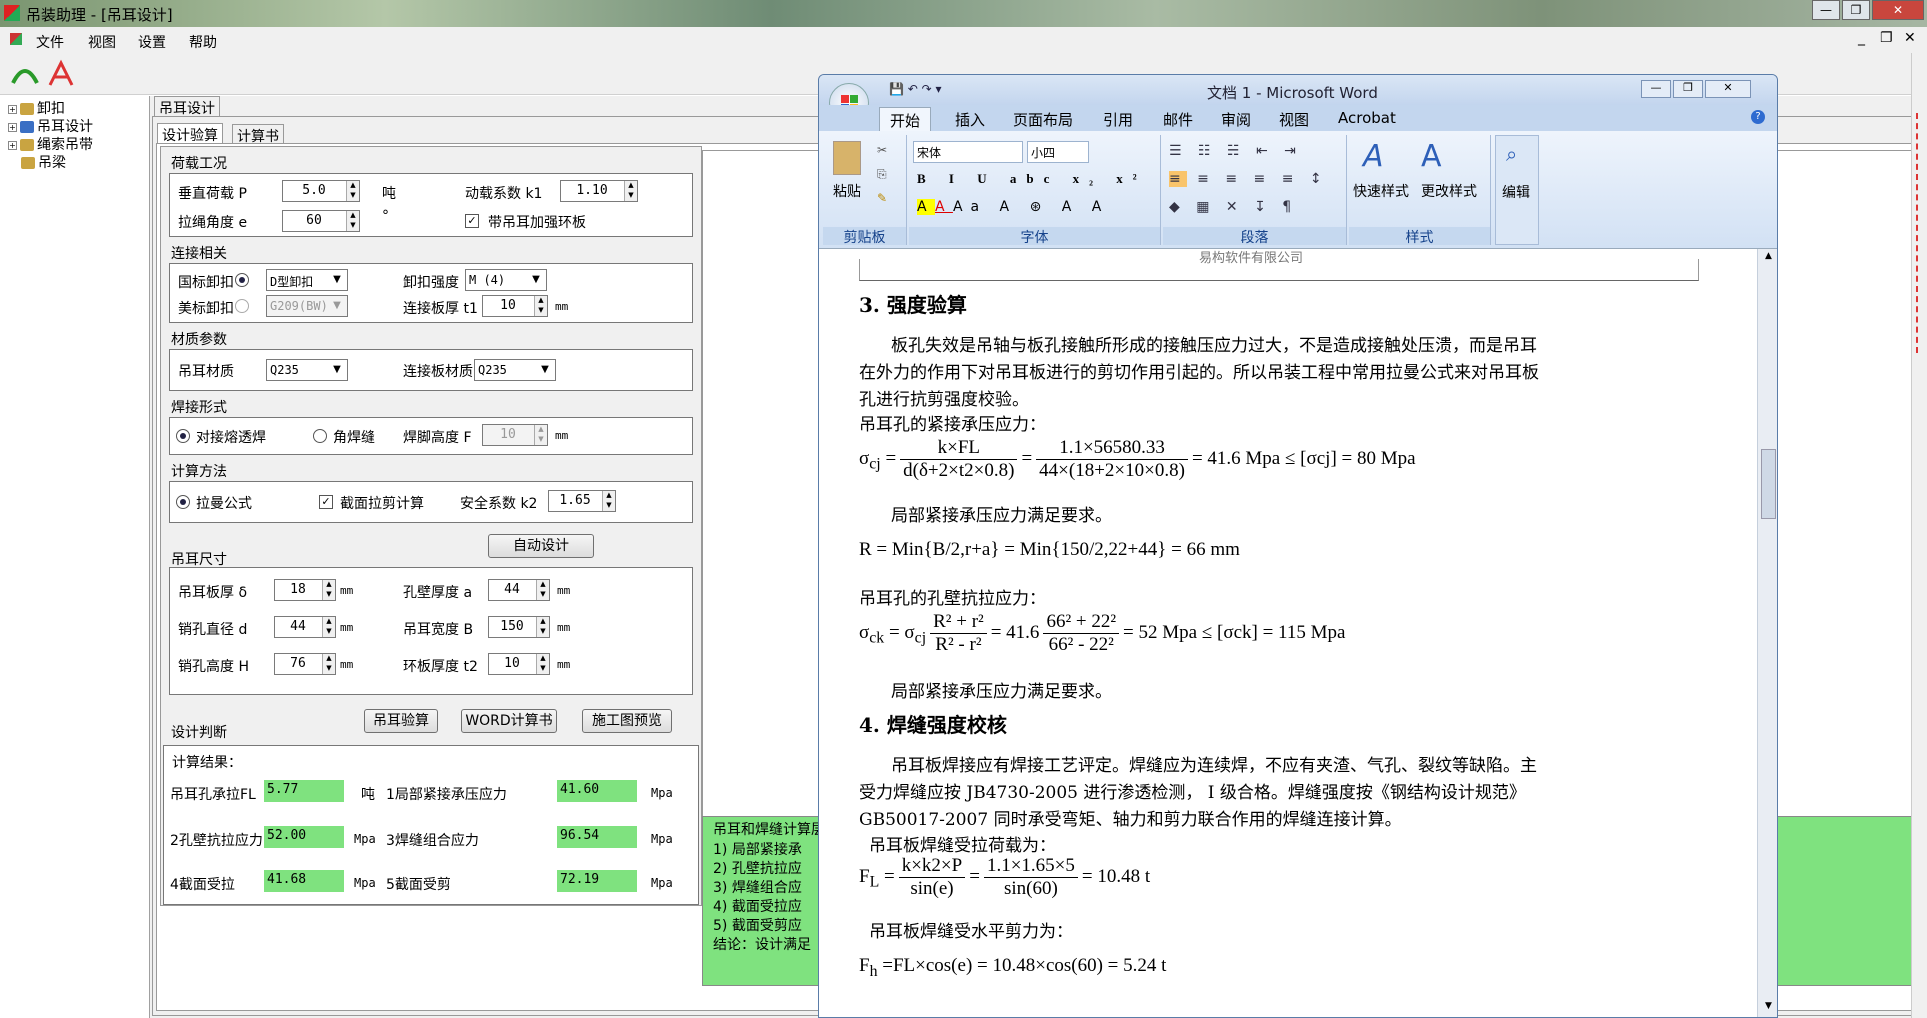 This screenshot has width=1927, height=1018. I want to click on font-color-icon: A, so click(944, 207).